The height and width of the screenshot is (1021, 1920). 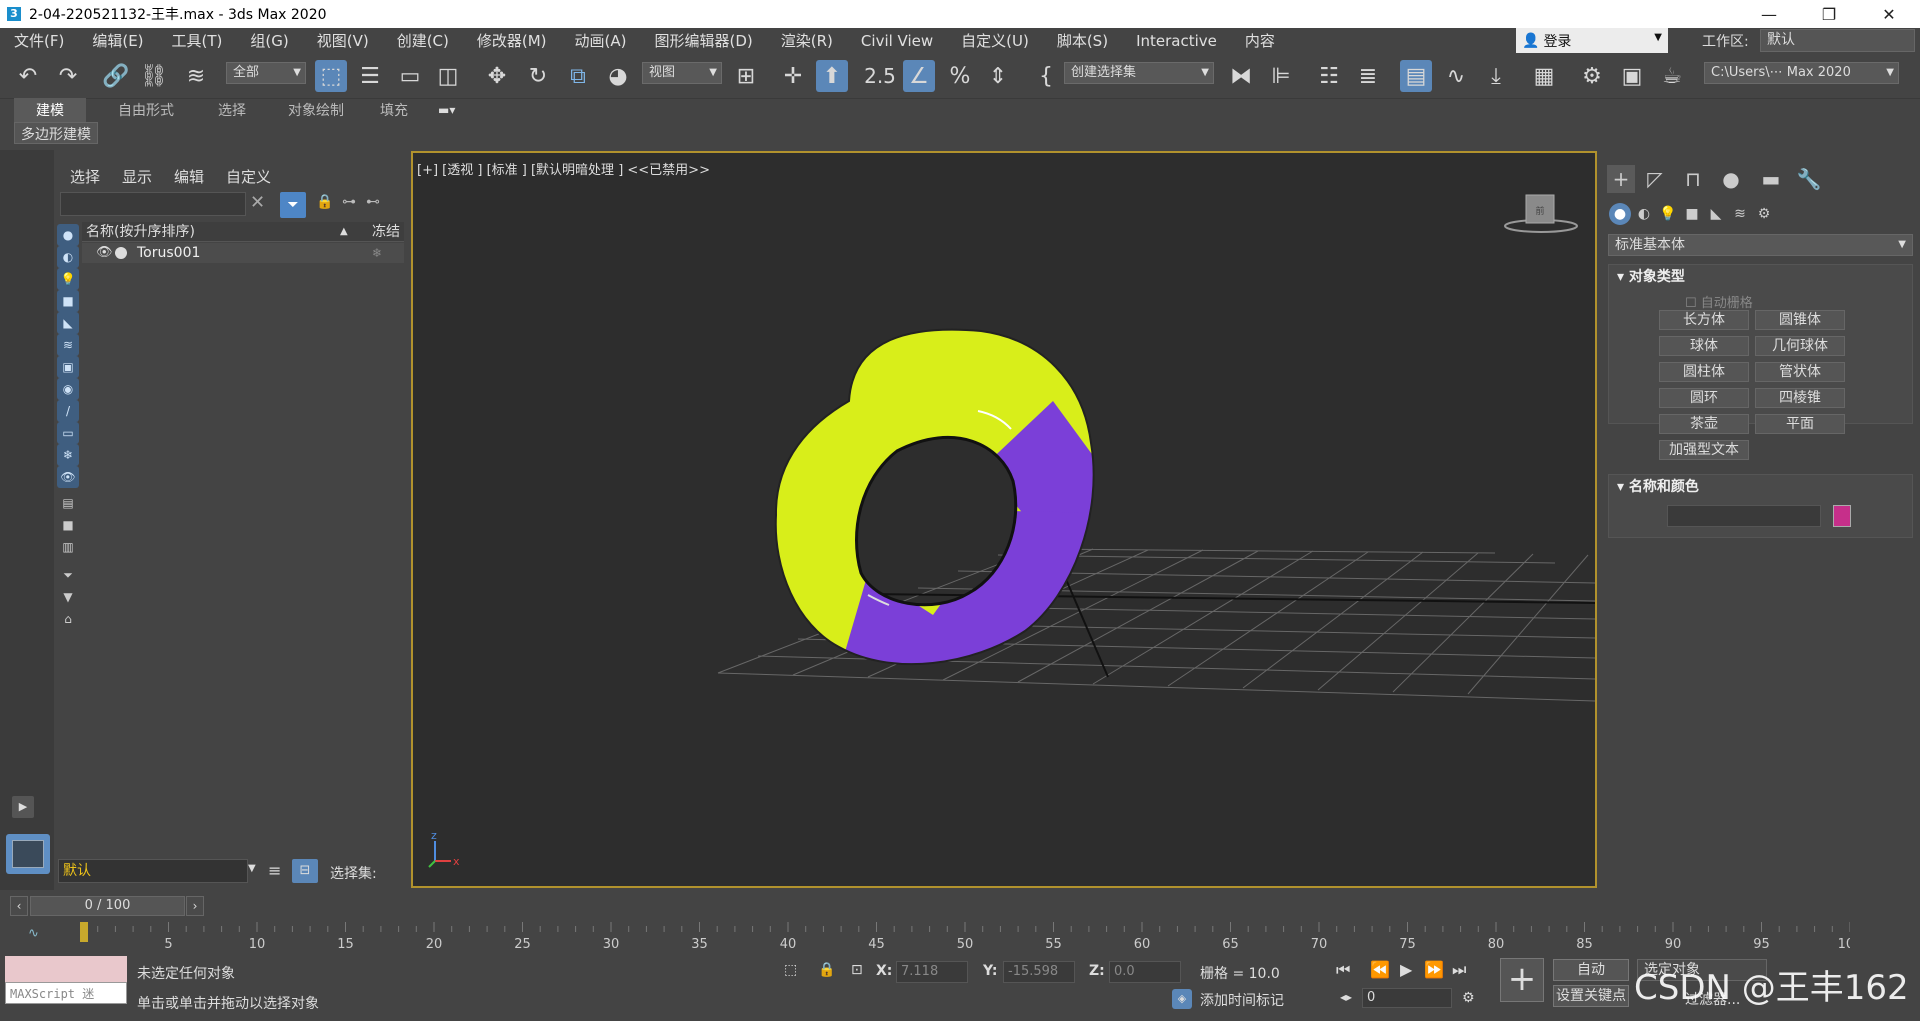 What do you see at coordinates (1368, 76) in the screenshot?
I see `layer-explorer-icon: ≣` at bounding box center [1368, 76].